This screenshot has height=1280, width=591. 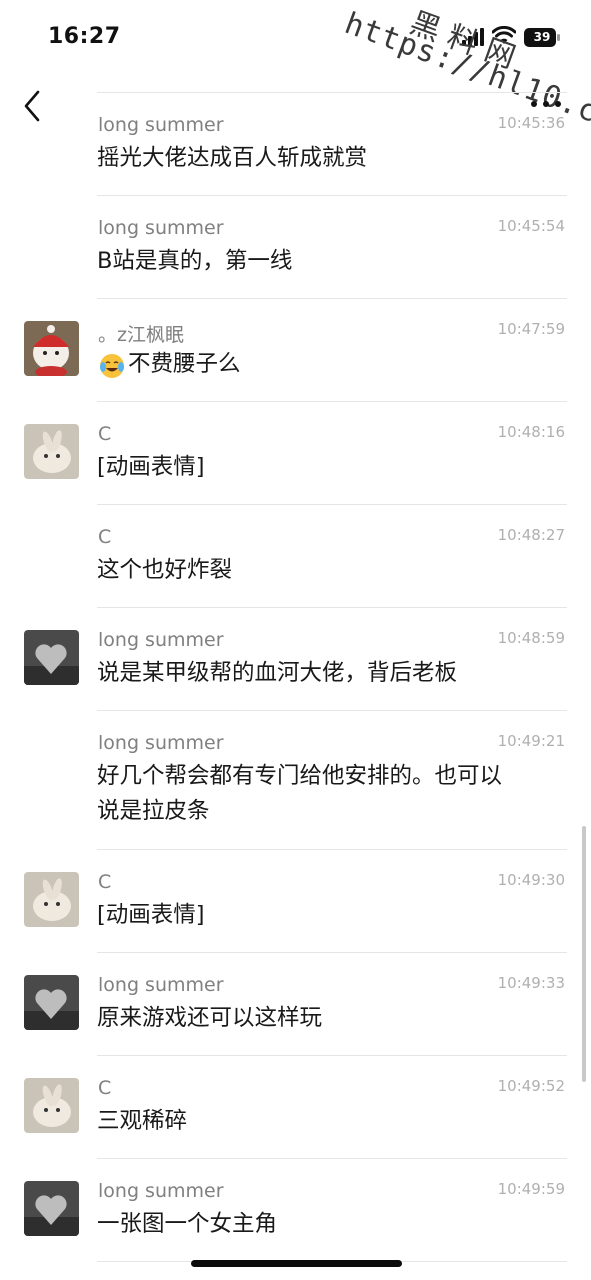 What do you see at coordinates (195, 261) in the screenshot?
I see `message-text: B站是真的，第一线` at bounding box center [195, 261].